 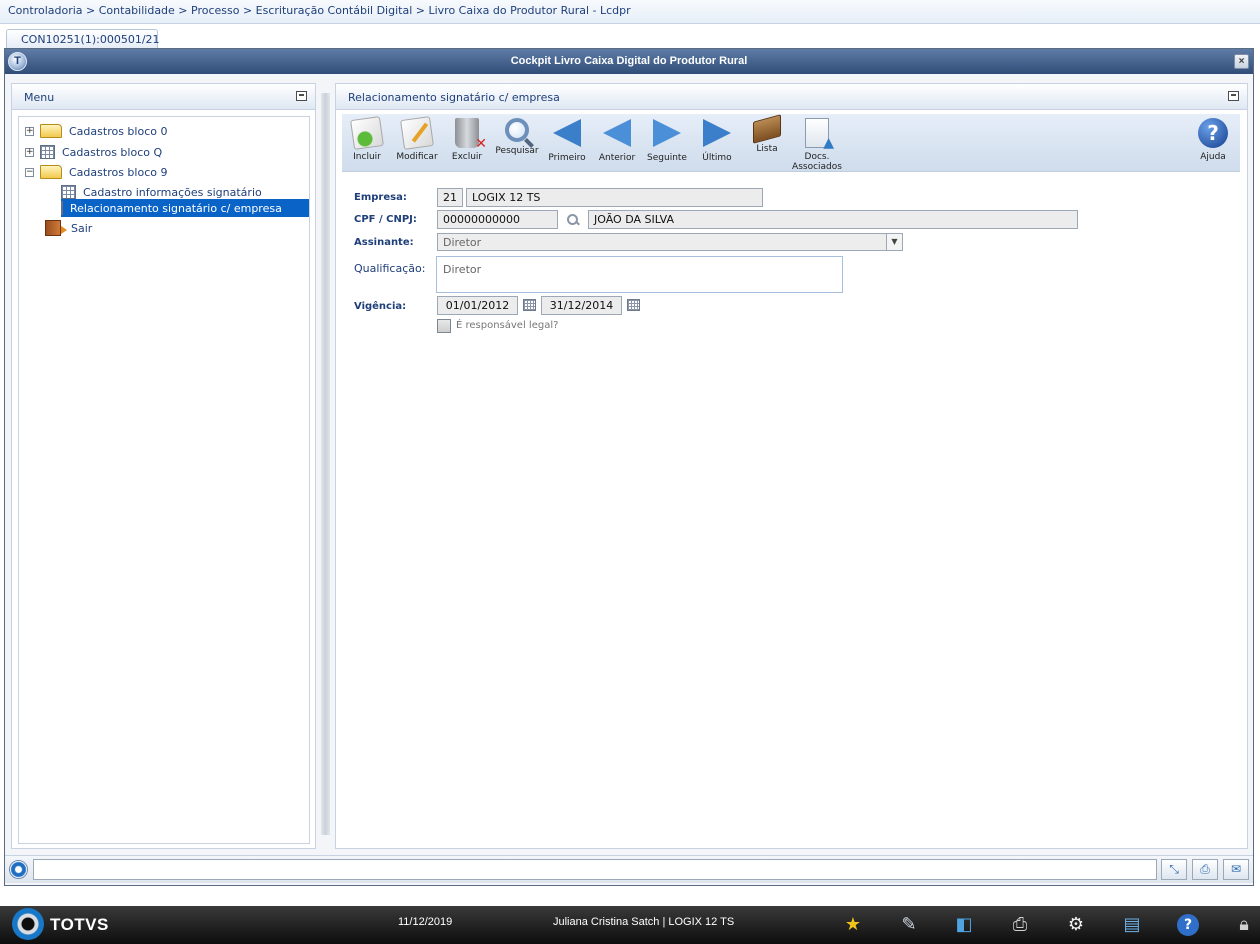 I want to click on folder-icon, so click(x=51, y=131).